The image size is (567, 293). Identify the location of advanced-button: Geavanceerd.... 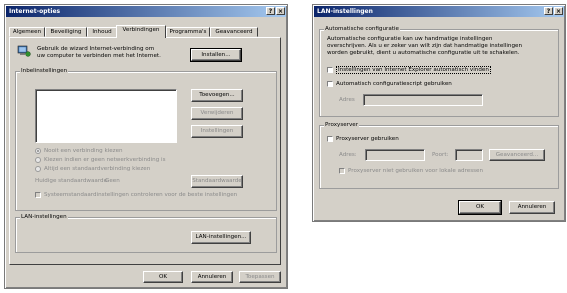
(517, 155).